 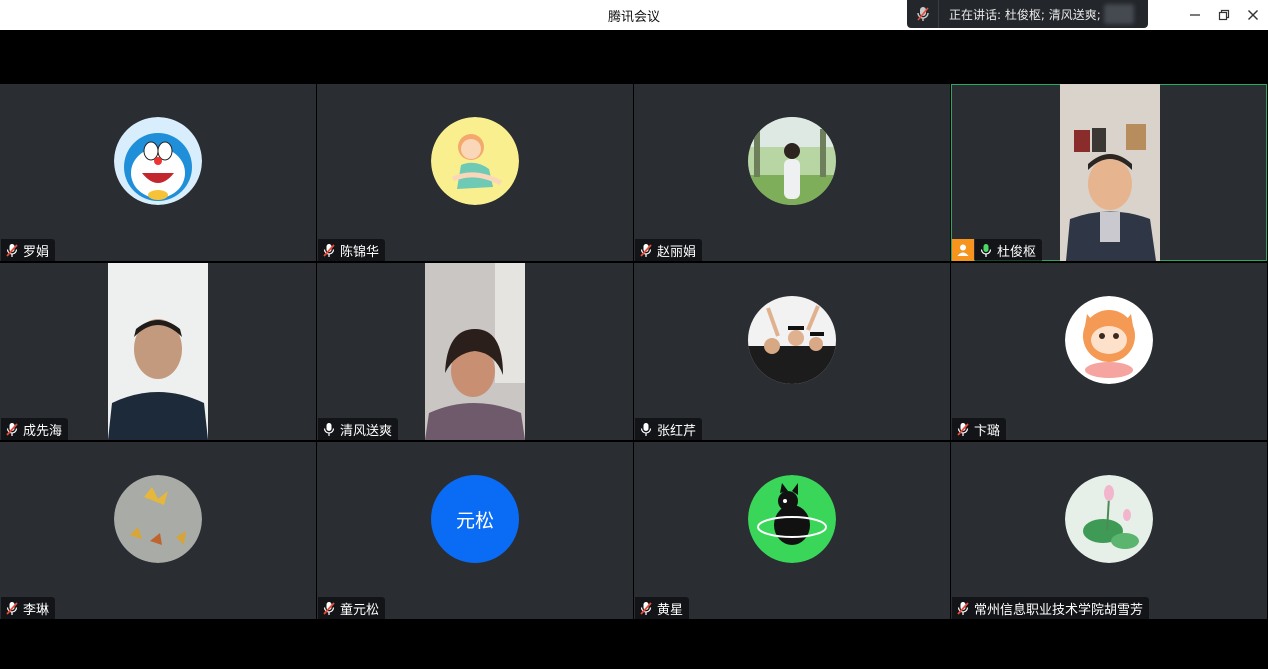 I want to click on participant-nametag: 李琳, so click(x=28, y=608).